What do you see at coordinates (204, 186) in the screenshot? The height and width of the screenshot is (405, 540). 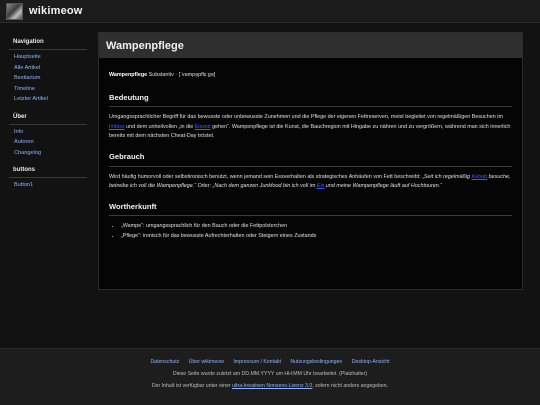 I see `text-span: Oder:` at bounding box center [204, 186].